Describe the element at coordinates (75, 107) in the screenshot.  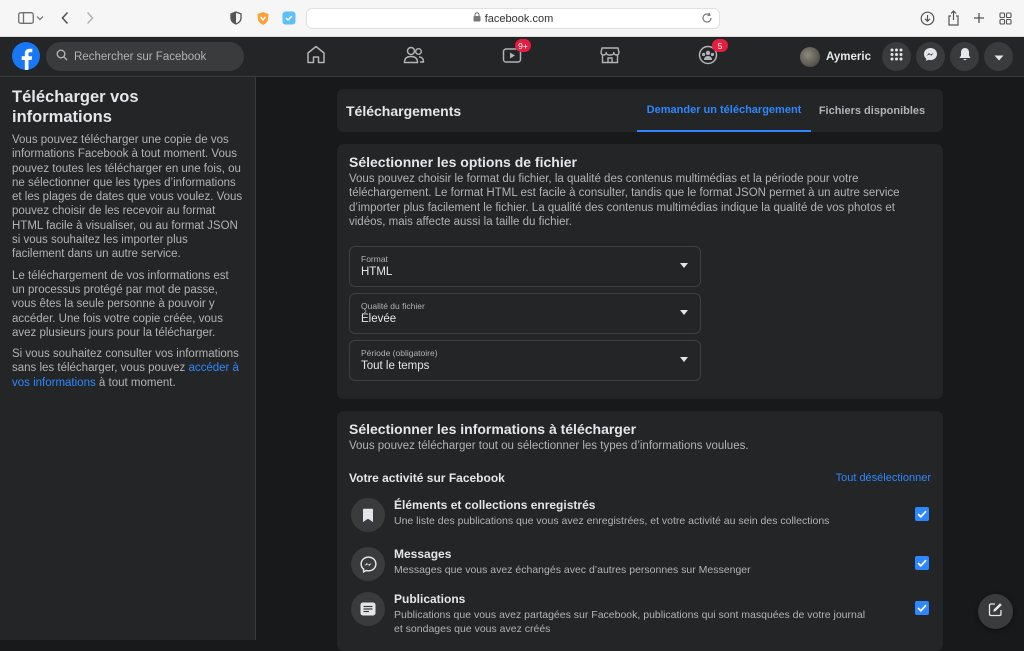
I see `sidebar-title: Télécharger vos informations` at that location.